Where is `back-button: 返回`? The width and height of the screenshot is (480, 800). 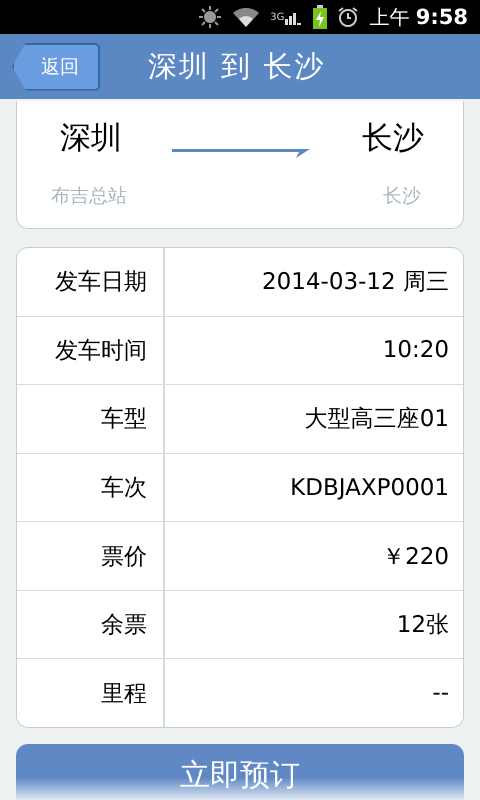
back-button: 返回 is located at coordinates (56, 66).